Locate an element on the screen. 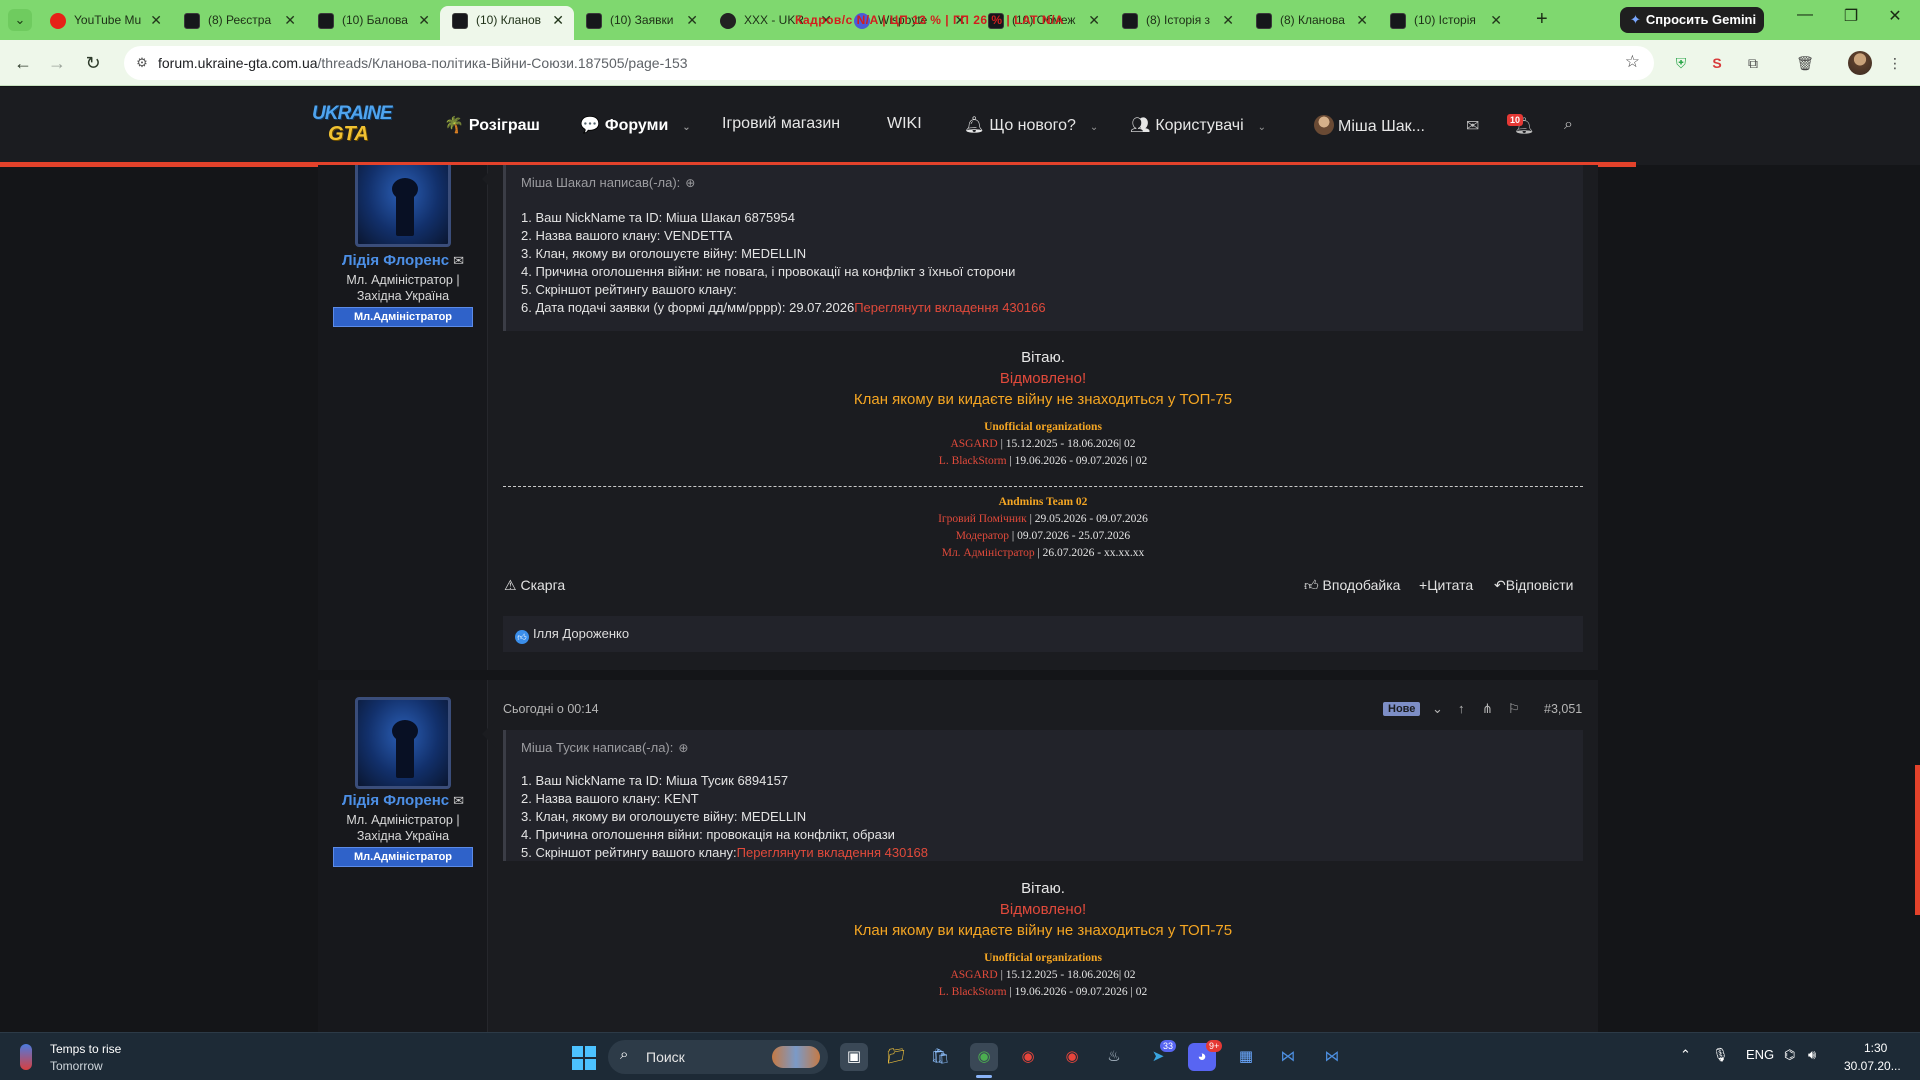 This screenshot has height=1080, width=1920. trash-icon: 🗑 is located at coordinates (1805, 63).